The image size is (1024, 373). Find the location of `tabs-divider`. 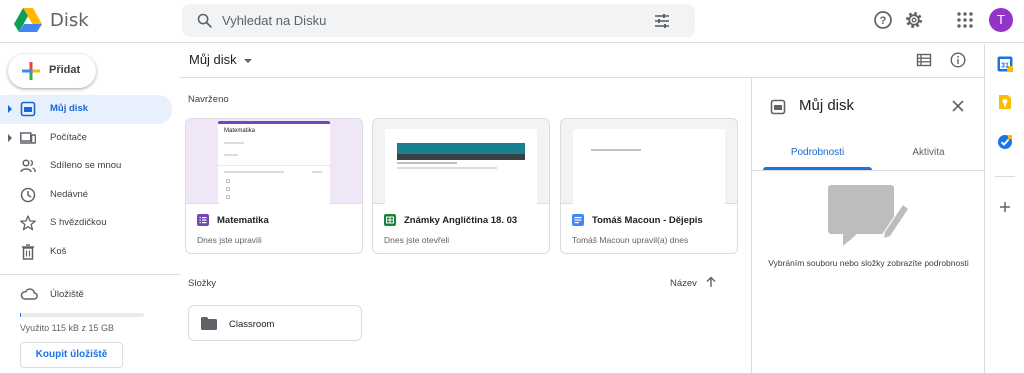

tabs-divider is located at coordinates (868, 170).